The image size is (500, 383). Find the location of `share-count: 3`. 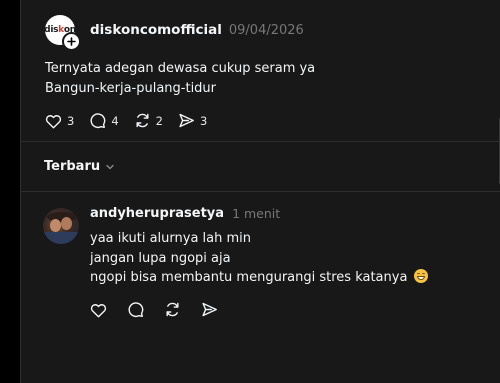

share-count: 3 is located at coordinates (203, 120).